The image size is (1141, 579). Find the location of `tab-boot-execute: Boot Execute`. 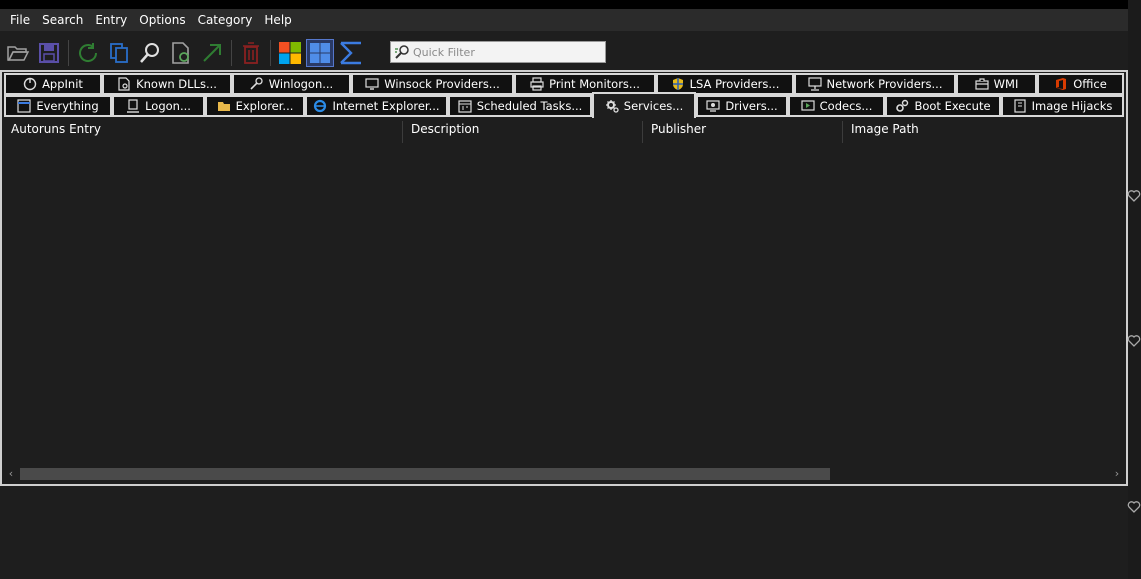

tab-boot-execute: Boot Execute is located at coordinates (943, 106).